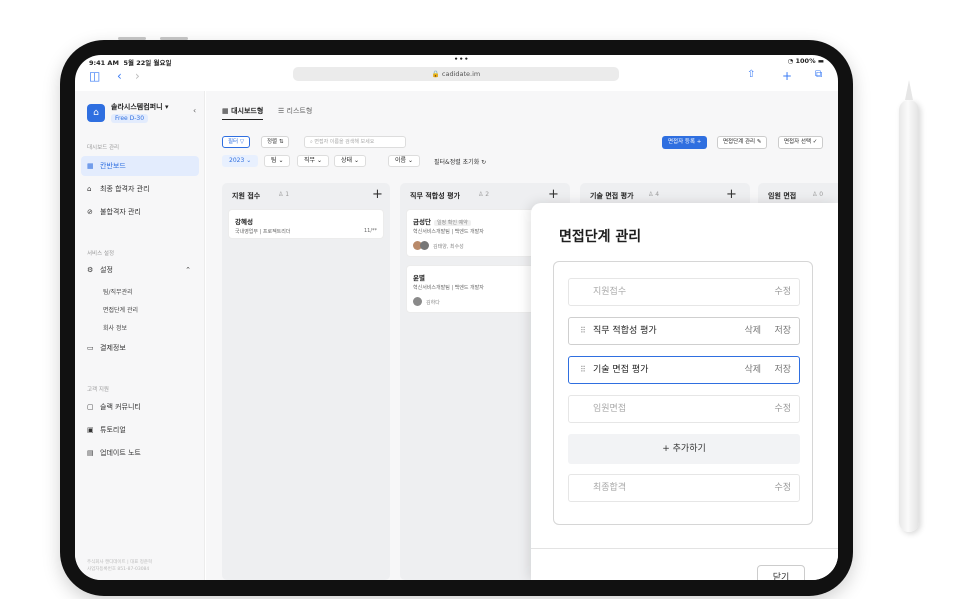  What do you see at coordinates (684, 292) in the screenshot?
I see `stage-row: 지원접수 수정` at bounding box center [684, 292].